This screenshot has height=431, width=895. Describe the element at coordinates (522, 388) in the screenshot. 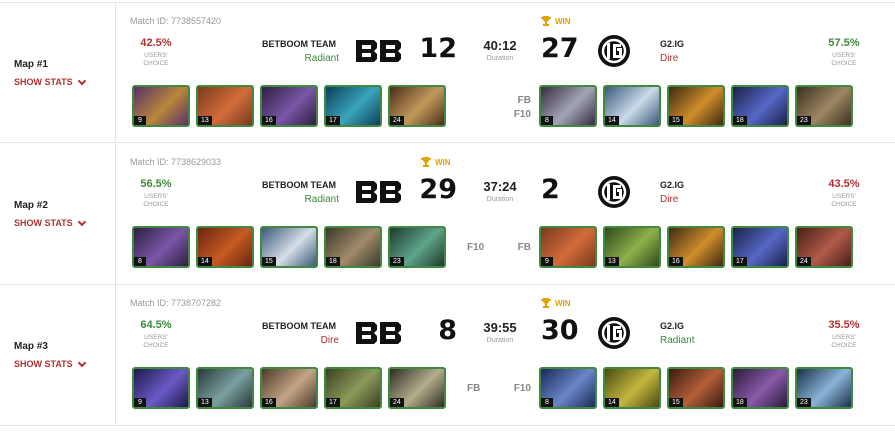

I see `right-objective-badge: F10` at that location.